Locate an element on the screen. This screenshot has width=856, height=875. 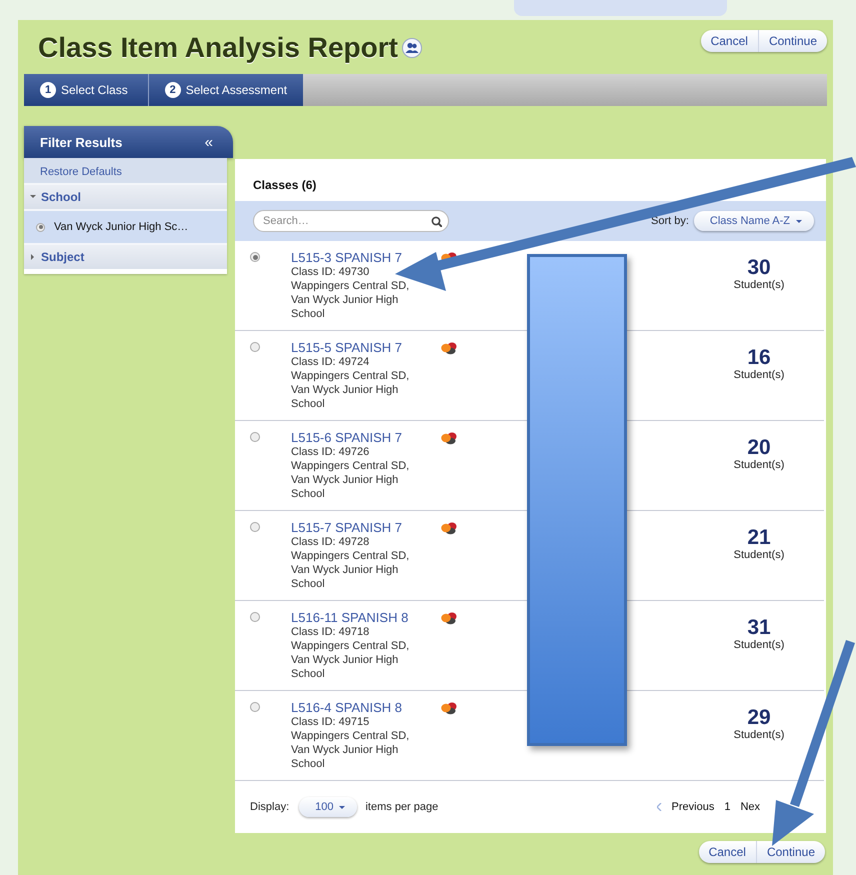
class-name-link: L515-6 SPANISH 7 is located at coordinates (346, 437).